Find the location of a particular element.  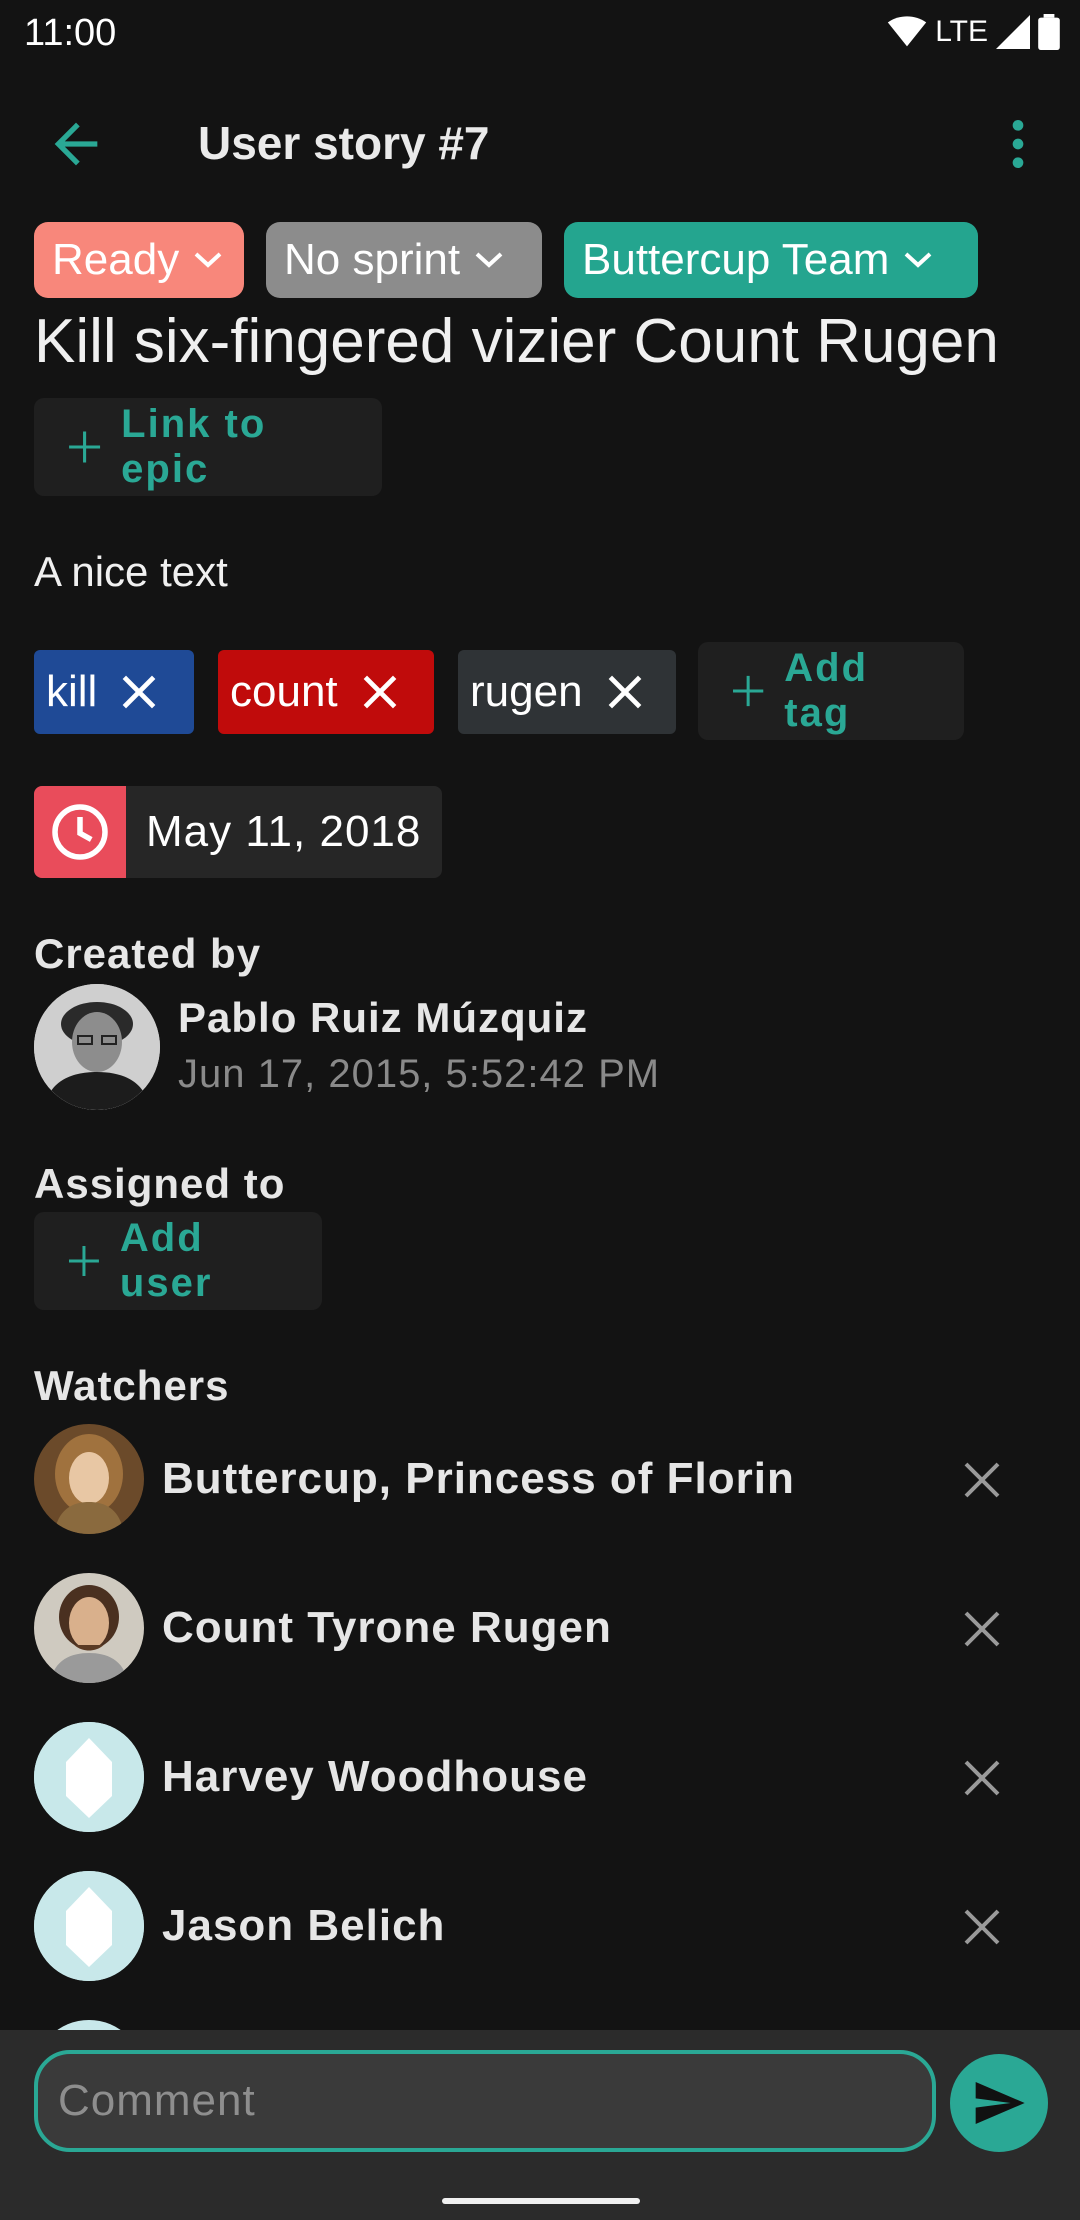

status-time: 11:00 is located at coordinates (70, 33).